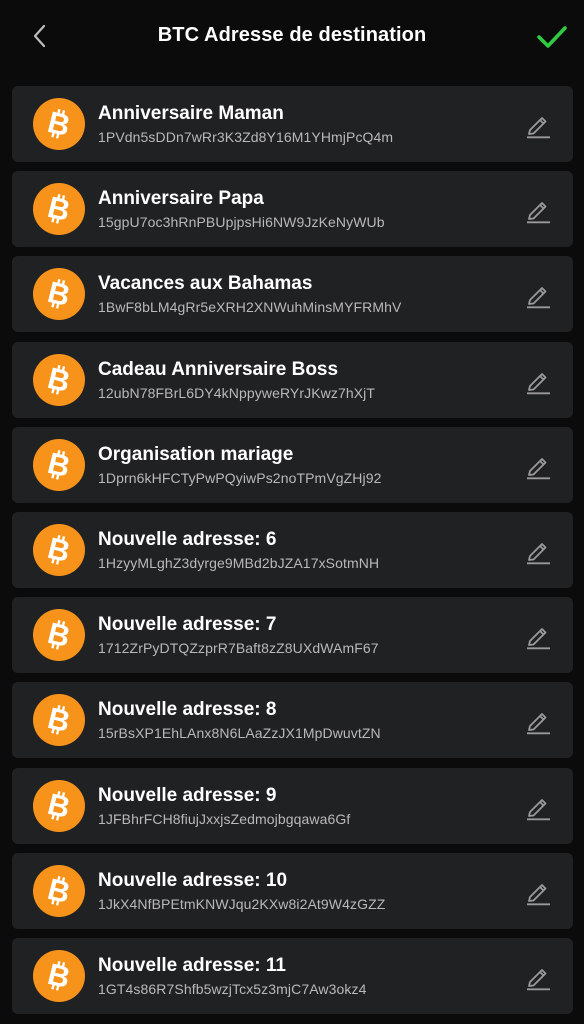 The image size is (584, 1024). Describe the element at coordinates (232, 988) in the screenshot. I see `address-value: 1GT4s86R7Shfb5wzjTcx5z3mjC7Aw3okz4` at that location.